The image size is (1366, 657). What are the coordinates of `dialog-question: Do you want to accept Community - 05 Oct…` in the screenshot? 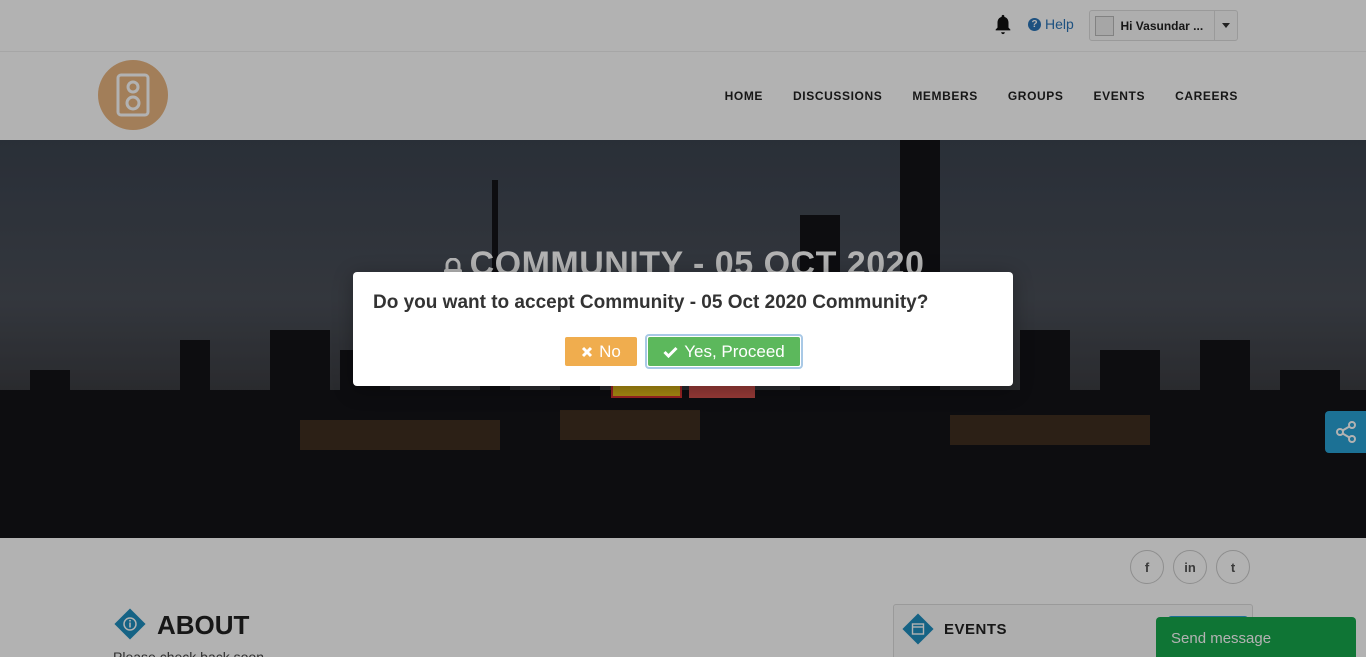 It's located at (651, 302).